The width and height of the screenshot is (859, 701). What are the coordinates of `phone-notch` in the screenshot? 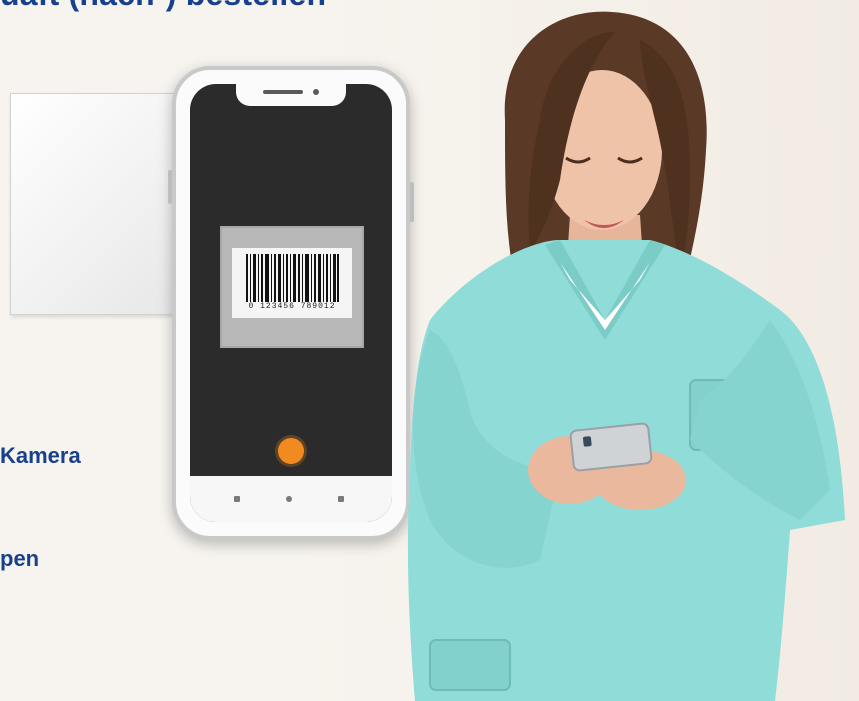 It's located at (291, 95).